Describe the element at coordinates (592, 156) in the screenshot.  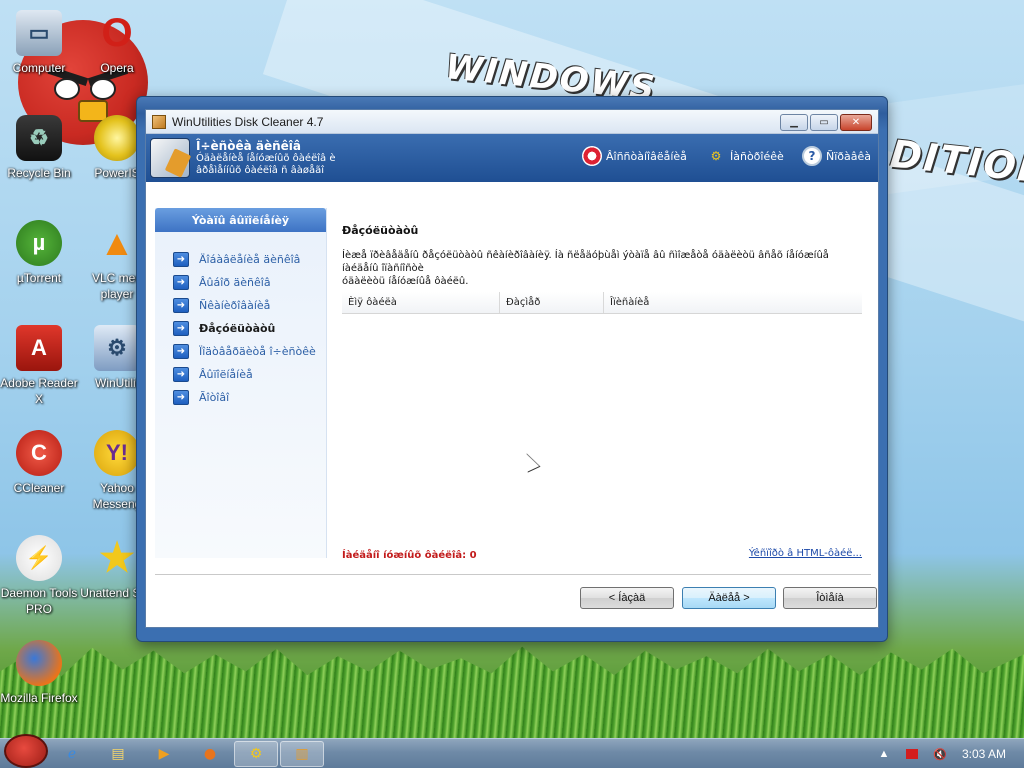
I see `lifebuoy-icon` at that location.